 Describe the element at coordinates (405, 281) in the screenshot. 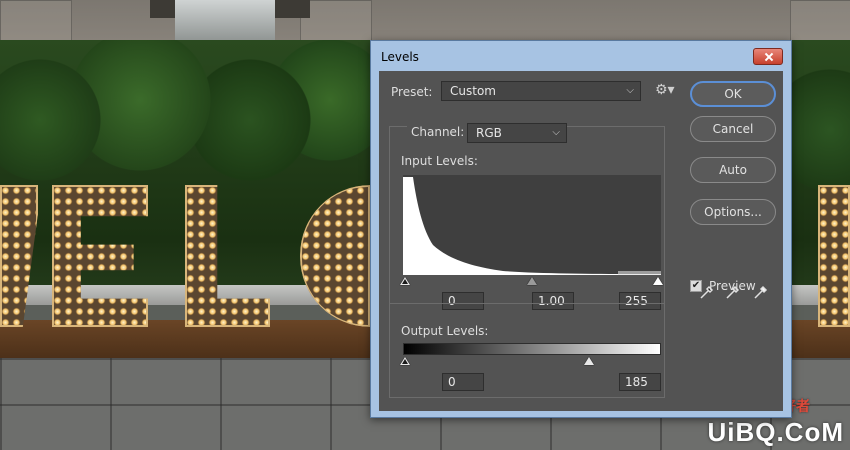

I see `input-black-slider` at that location.